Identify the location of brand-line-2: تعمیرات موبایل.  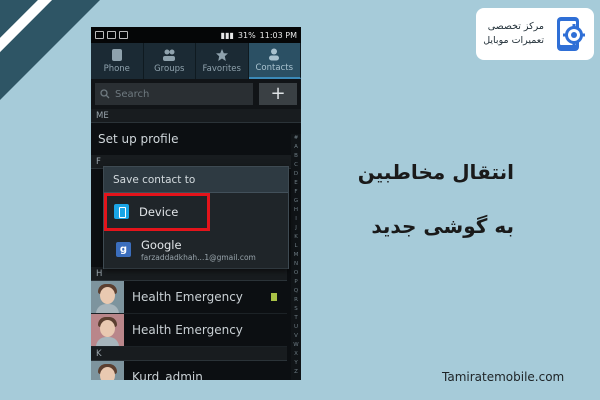
(513, 40).